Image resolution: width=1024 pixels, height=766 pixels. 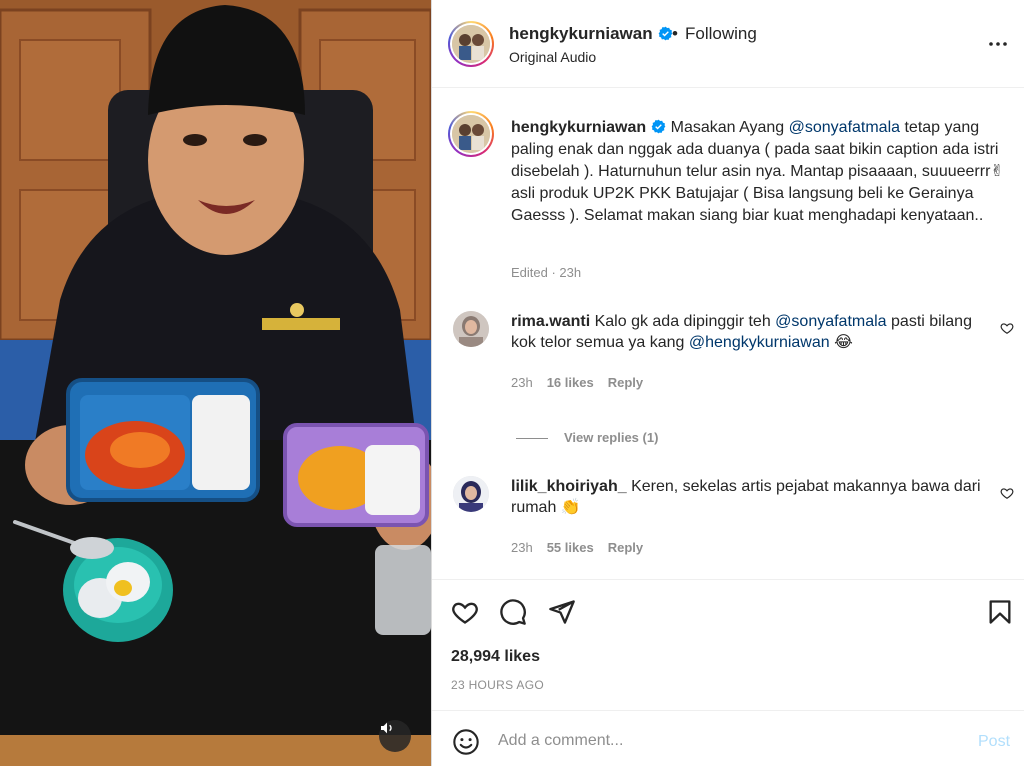 What do you see at coordinates (844, 127) in the screenshot?
I see `caption-mention-link: @sonyafatmala` at bounding box center [844, 127].